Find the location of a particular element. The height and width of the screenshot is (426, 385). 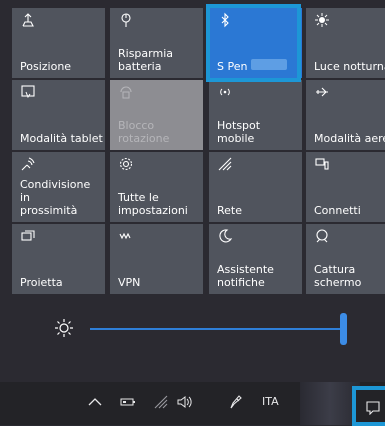

network-icon is located at coordinates (225, 164).